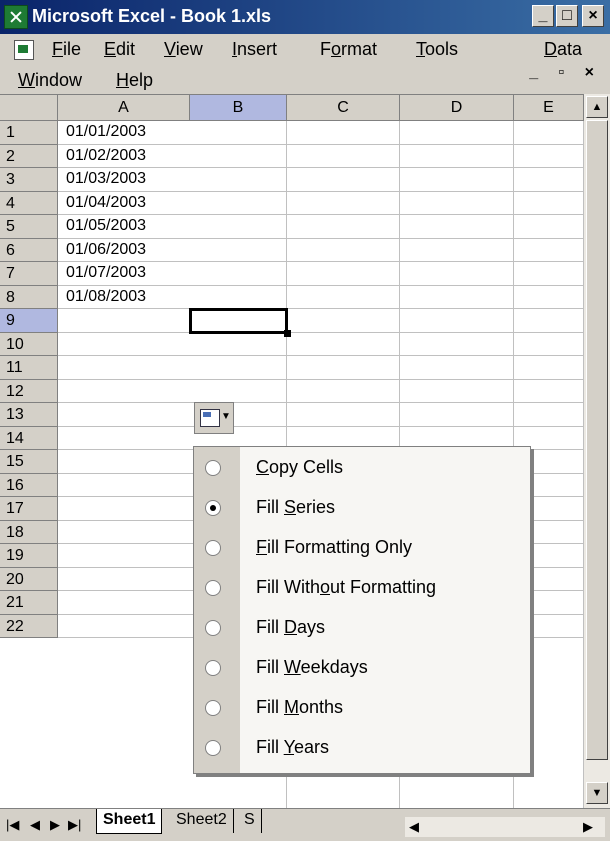 This screenshot has height=841, width=610. What do you see at coordinates (362, 709) in the screenshot?
I see `autofill-option-fill-months: Fill Months` at bounding box center [362, 709].